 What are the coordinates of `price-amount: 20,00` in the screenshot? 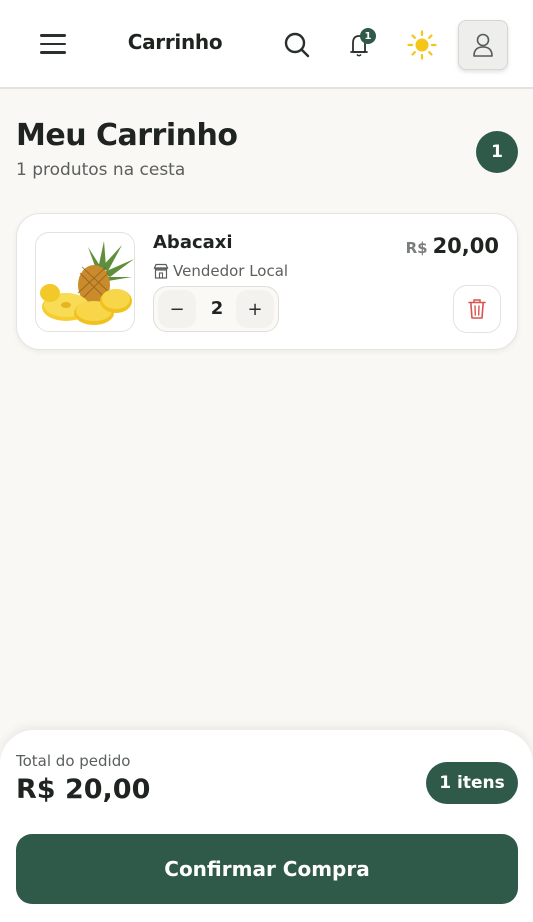 It's located at (465, 246).